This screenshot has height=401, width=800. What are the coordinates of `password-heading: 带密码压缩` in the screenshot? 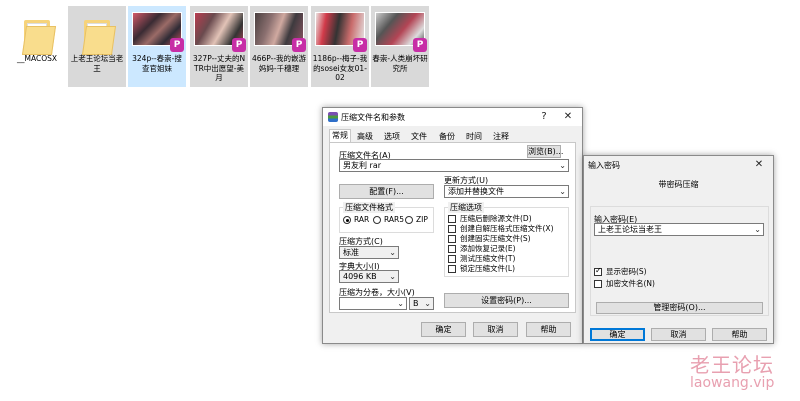 It's located at (678, 184).